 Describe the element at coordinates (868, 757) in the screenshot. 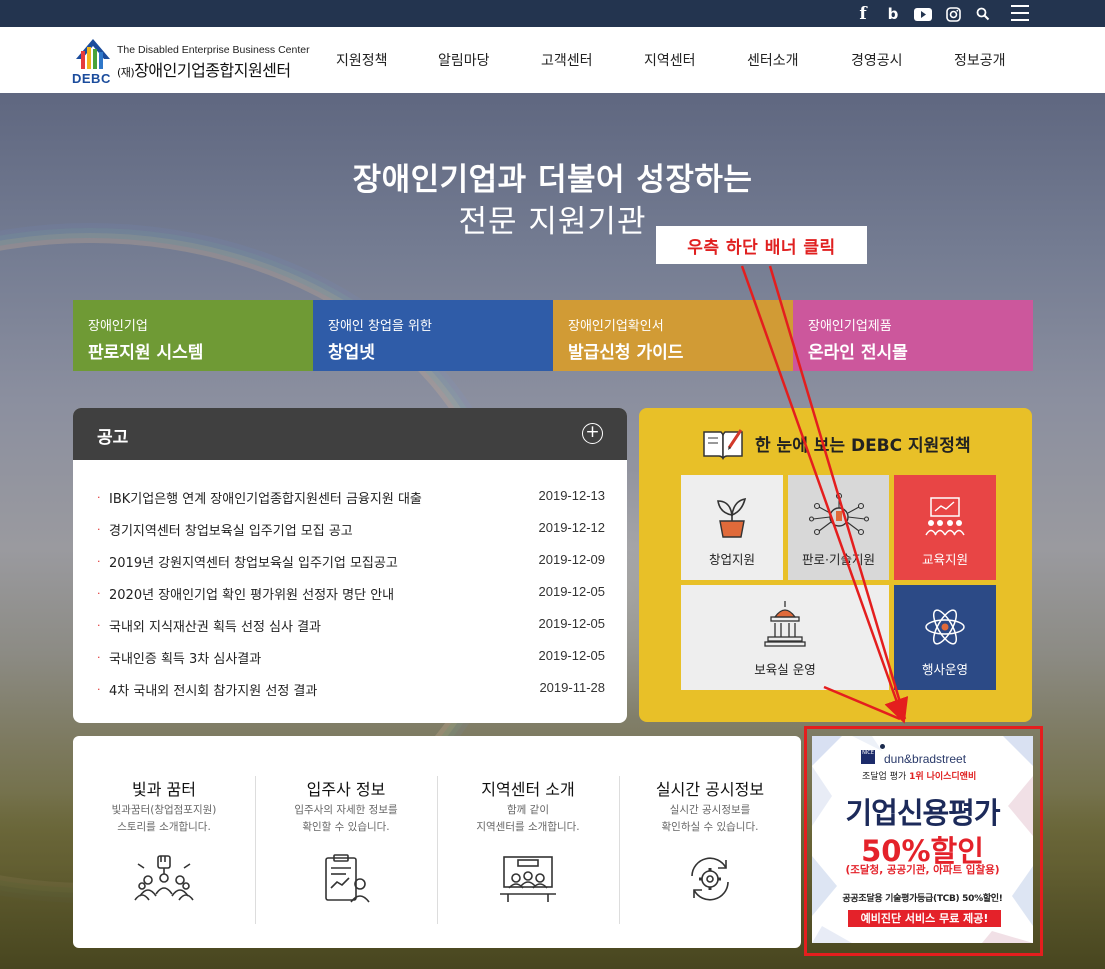

I see `nice-logo-icon: NICE` at that location.